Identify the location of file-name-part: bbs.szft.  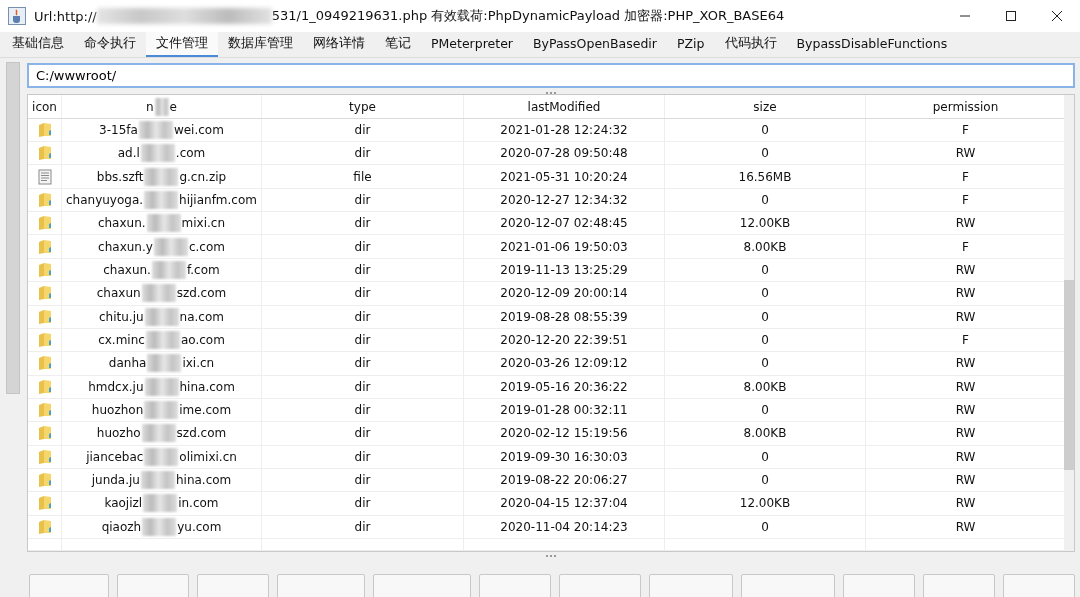
(120, 176).